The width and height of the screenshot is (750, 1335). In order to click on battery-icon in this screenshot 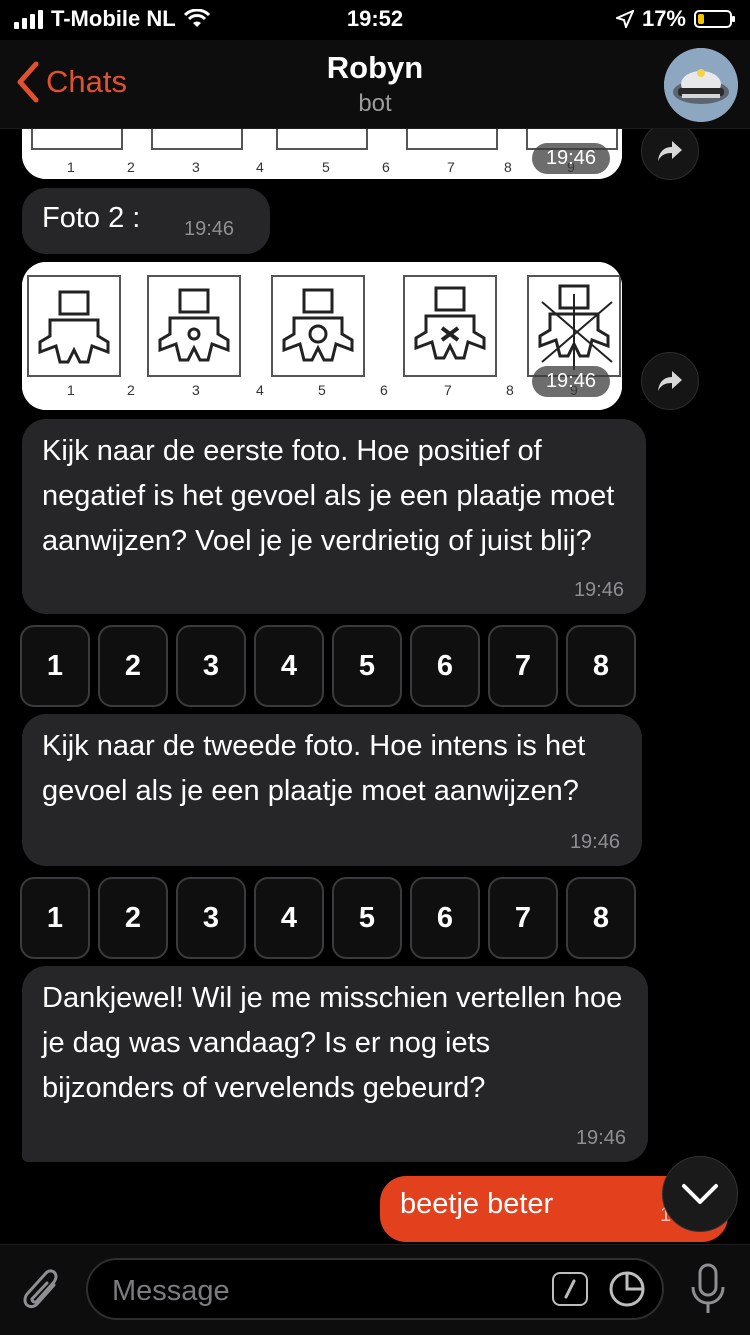, I will do `click(714, 19)`.